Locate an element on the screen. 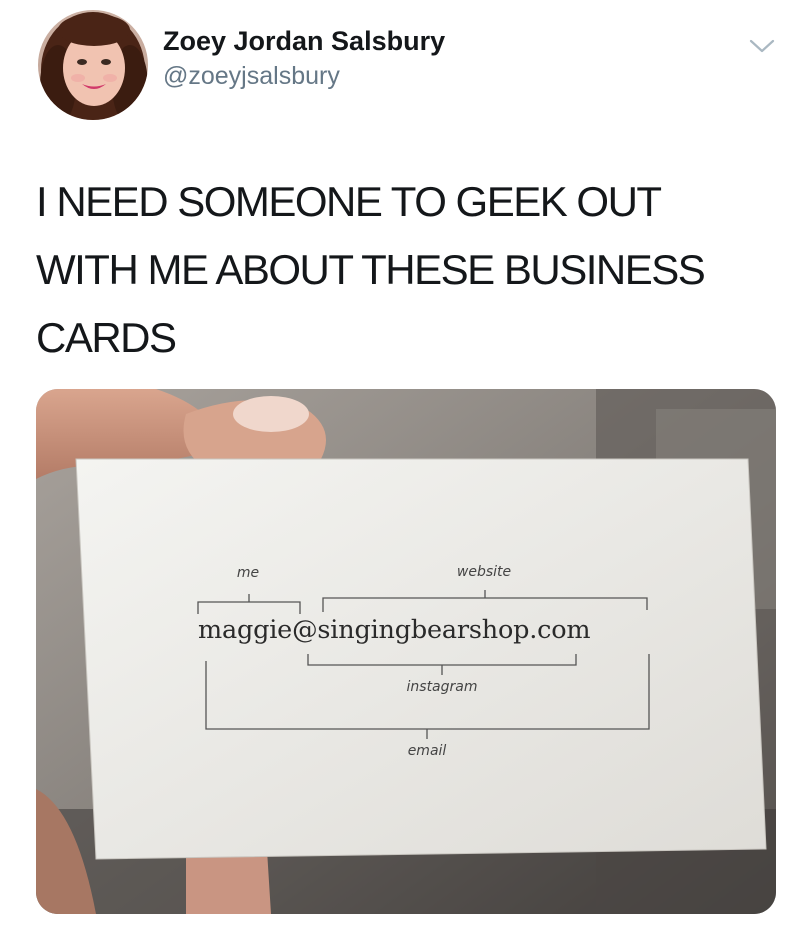  display-name: Zoey Jordan Salsbury is located at coordinates (304, 41).